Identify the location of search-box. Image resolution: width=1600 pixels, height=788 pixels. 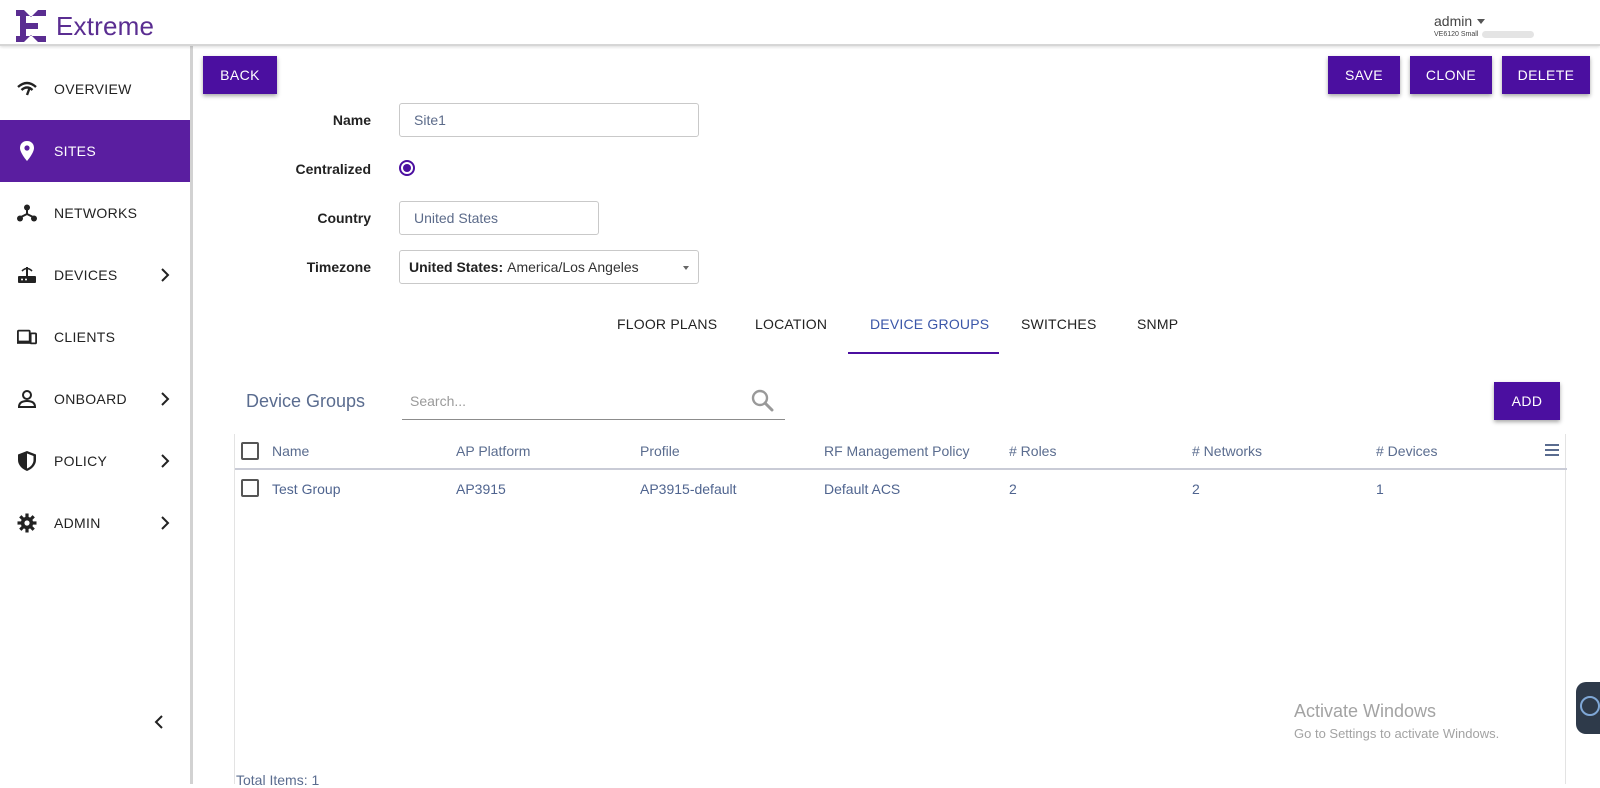
(593, 401).